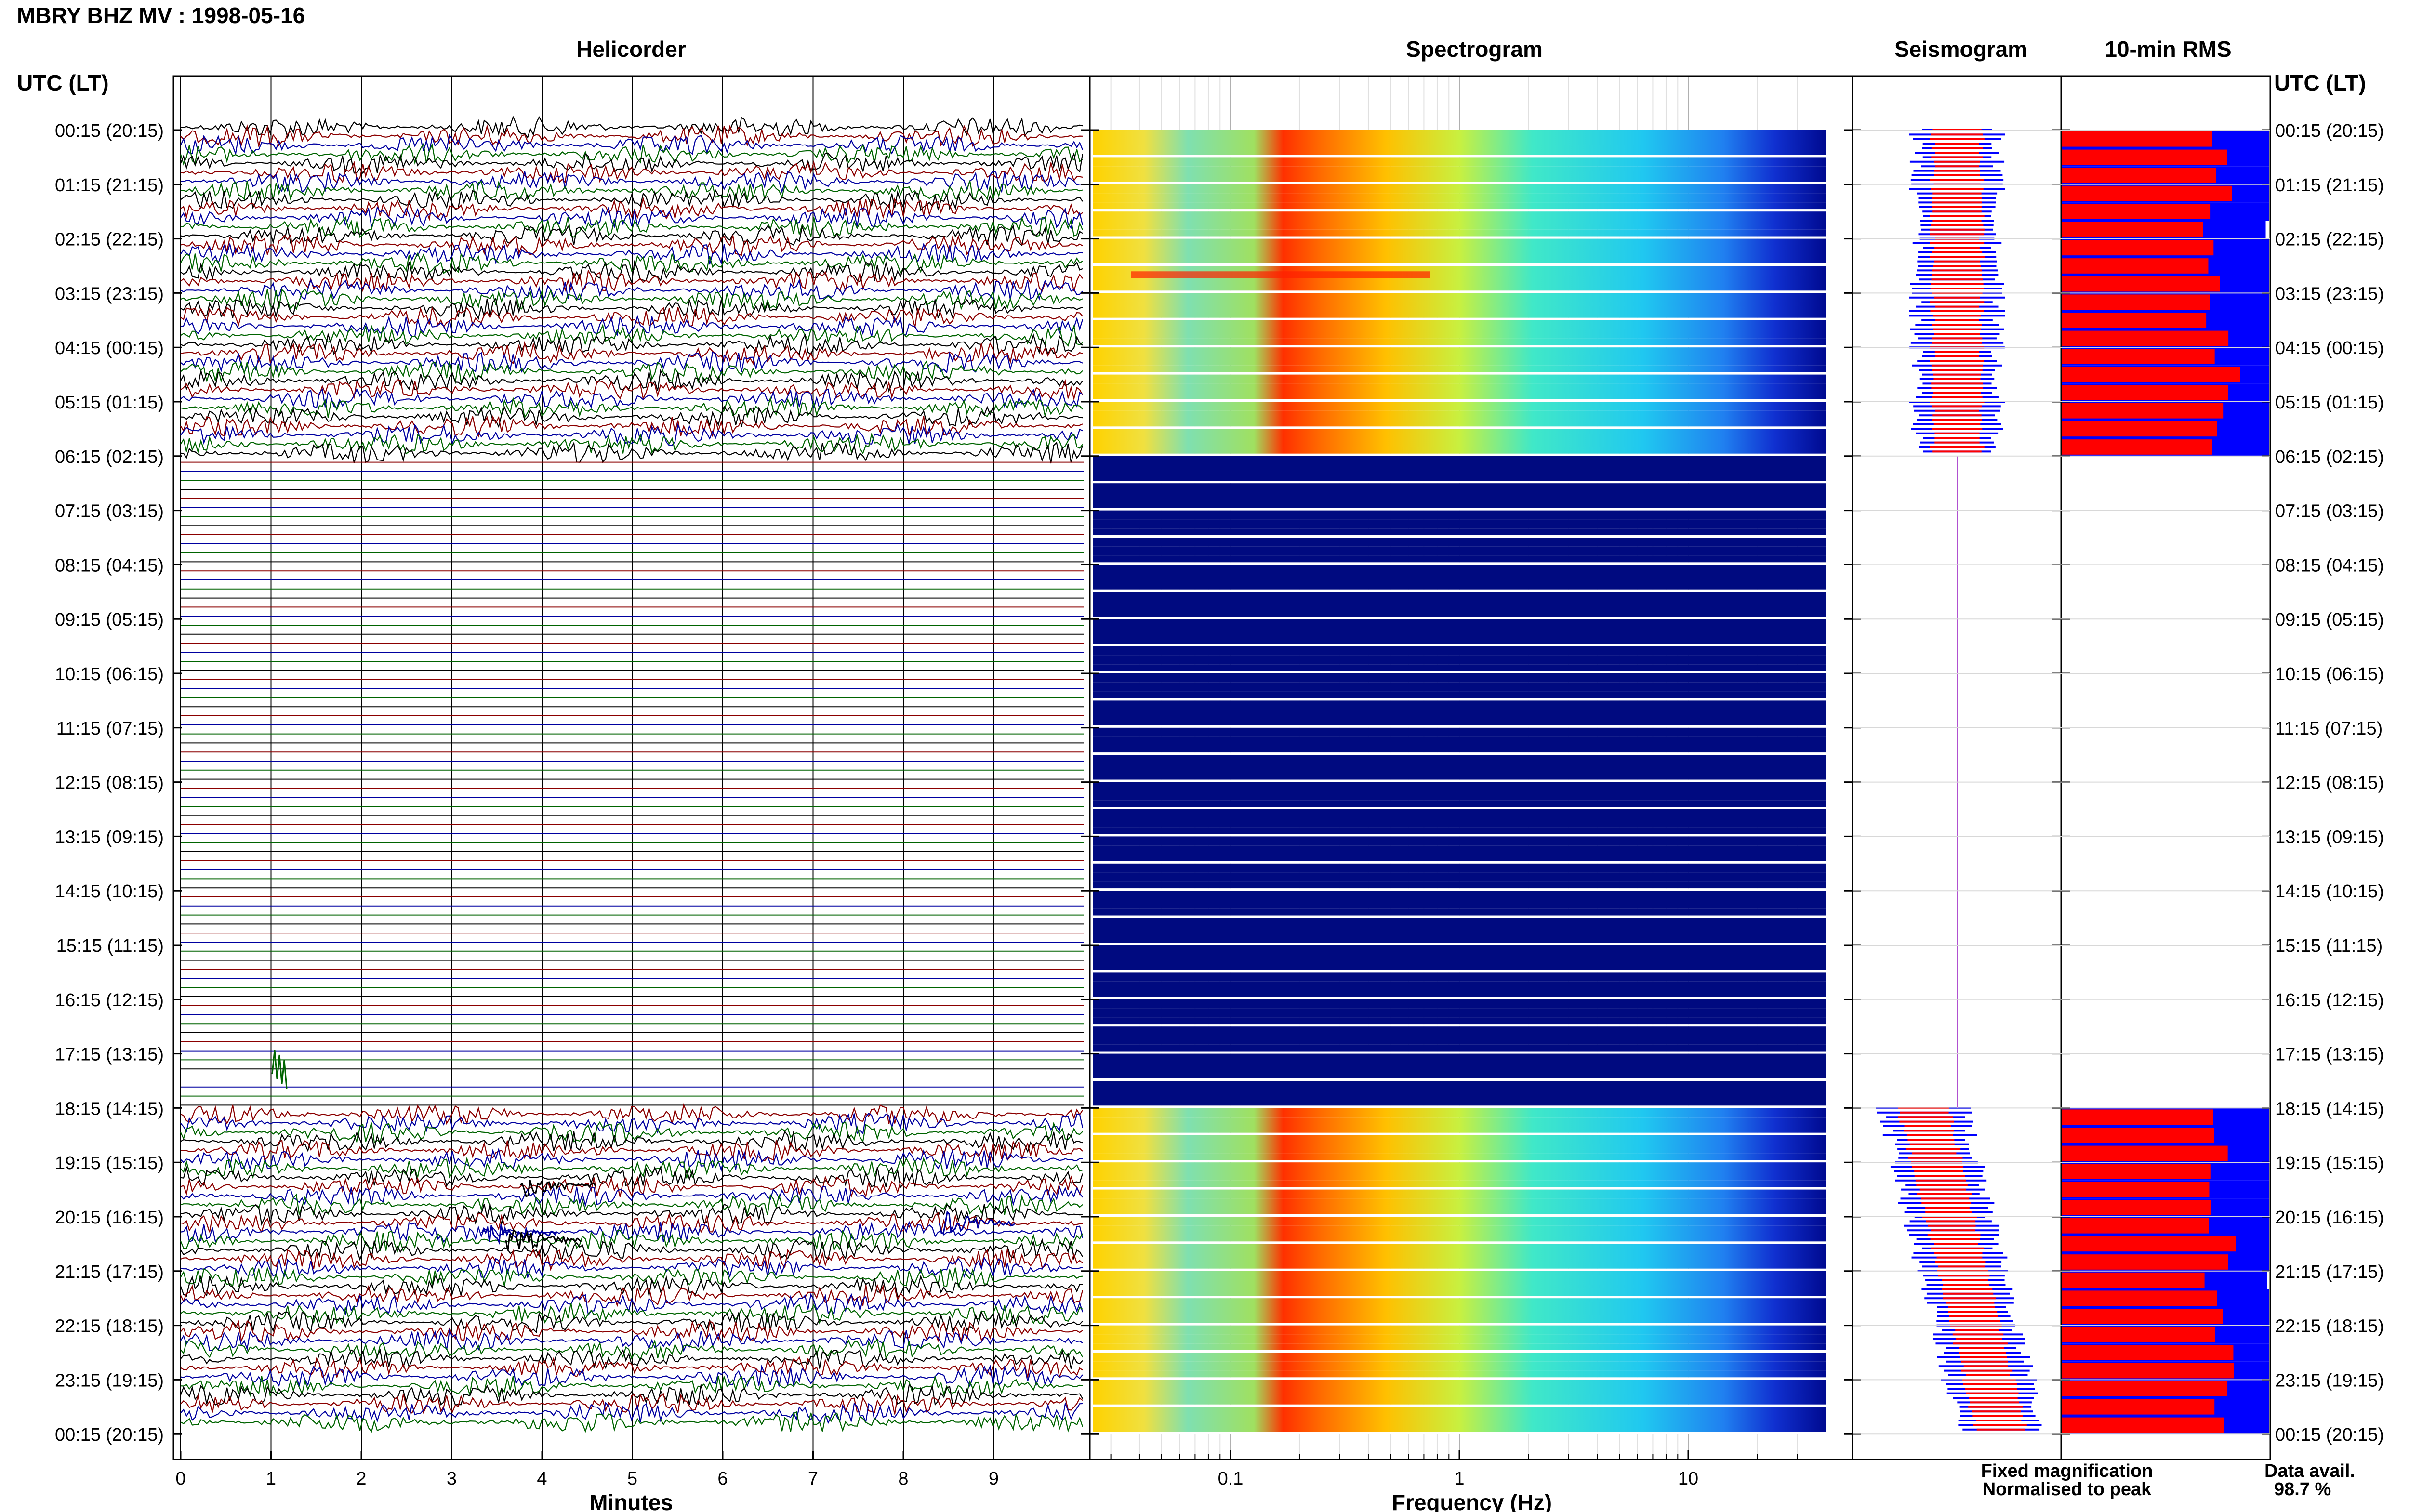 The height and width of the screenshot is (1512, 2409). What do you see at coordinates (110, 729) in the screenshot?
I see `time-tick-left: 11:15 (07:15)` at bounding box center [110, 729].